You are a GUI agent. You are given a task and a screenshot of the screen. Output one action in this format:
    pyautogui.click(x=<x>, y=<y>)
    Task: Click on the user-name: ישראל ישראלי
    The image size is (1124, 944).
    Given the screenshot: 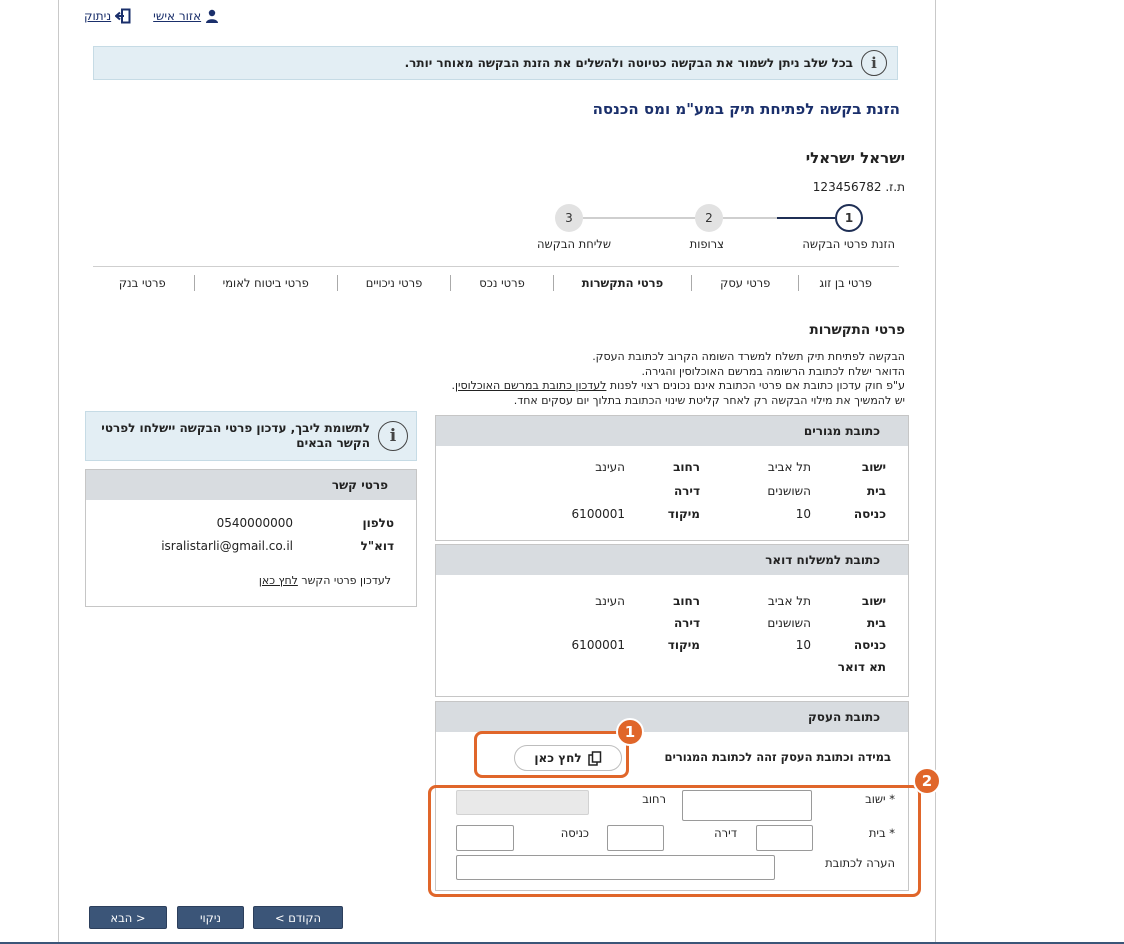 What is the action you would take?
    pyautogui.click(x=855, y=158)
    